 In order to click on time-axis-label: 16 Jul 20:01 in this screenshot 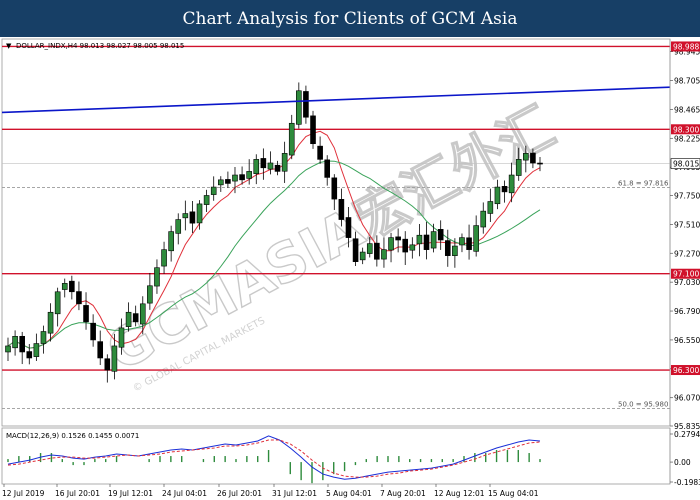, I will do `click(77, 493)`.